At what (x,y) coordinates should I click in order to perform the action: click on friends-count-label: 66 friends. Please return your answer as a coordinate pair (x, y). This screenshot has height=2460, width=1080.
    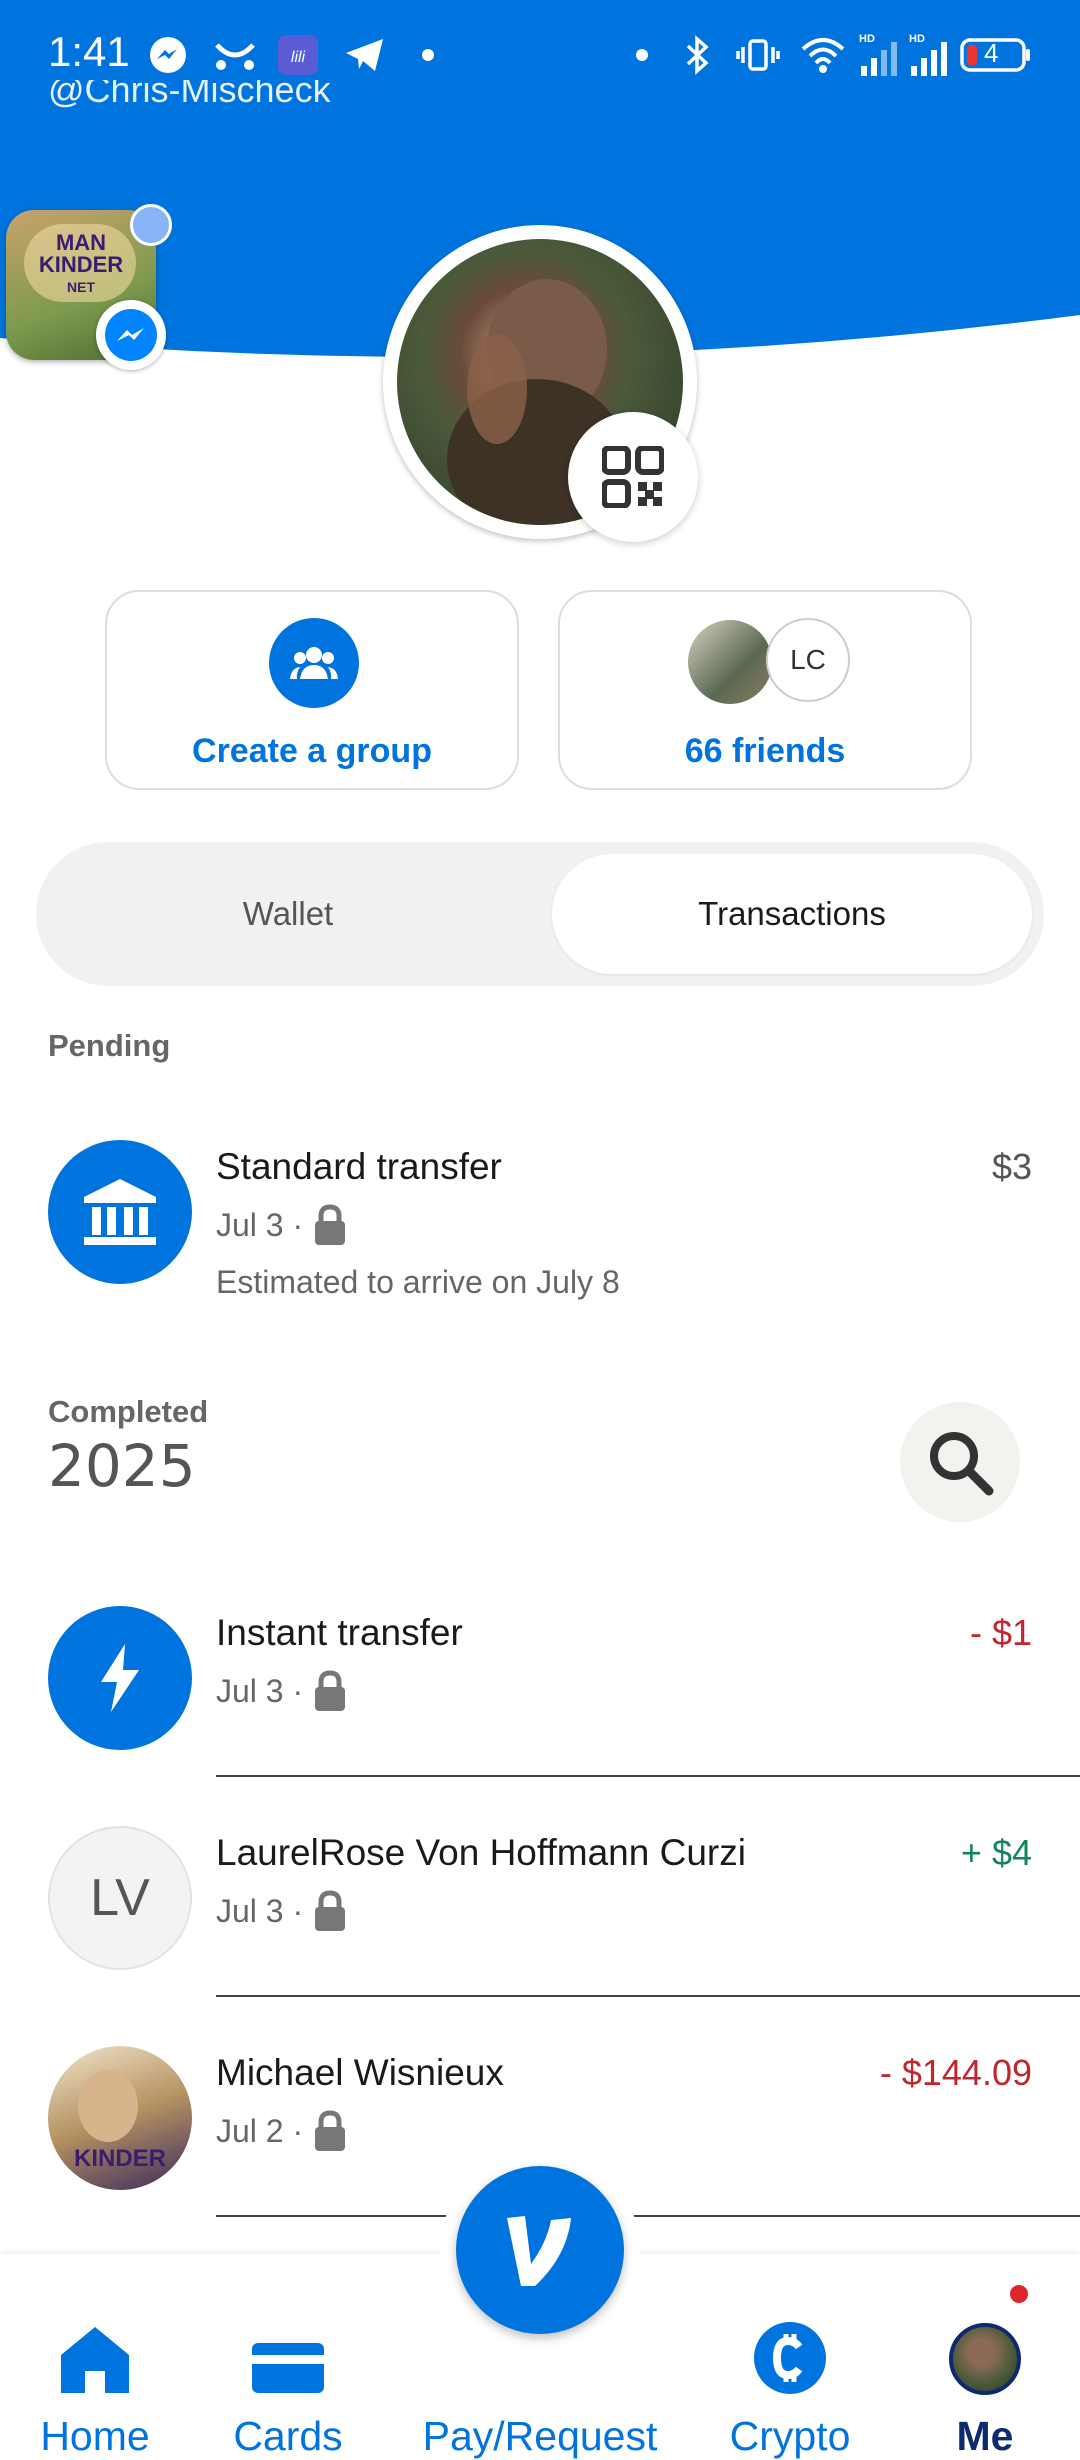
    Looking at the image, I should click on (765, 751).